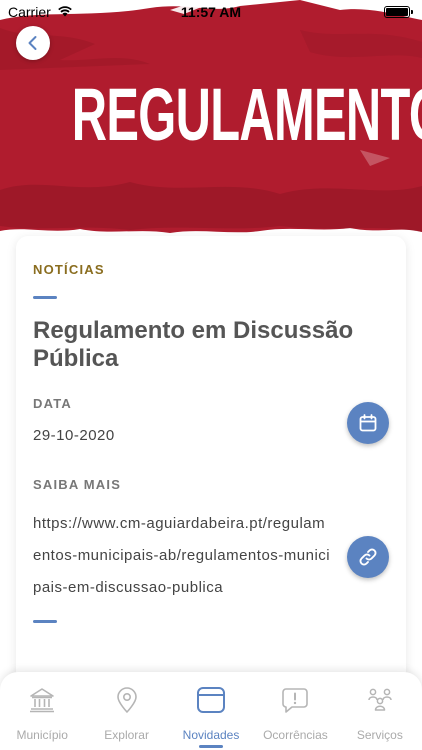 The width and height of the screenshot is (422, 750). Describe the element at coordinates (42, 700) in the screenshot. I see `building-icon` at that location.